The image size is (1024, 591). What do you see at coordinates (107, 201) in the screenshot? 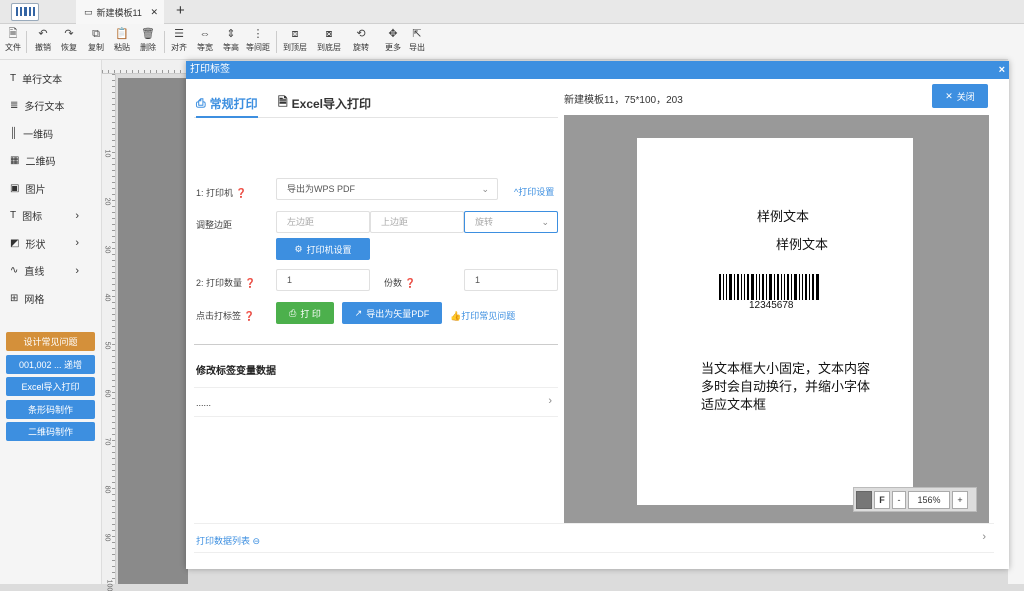
I see `ruler-mark: 20` at bounding box center [107, 201].